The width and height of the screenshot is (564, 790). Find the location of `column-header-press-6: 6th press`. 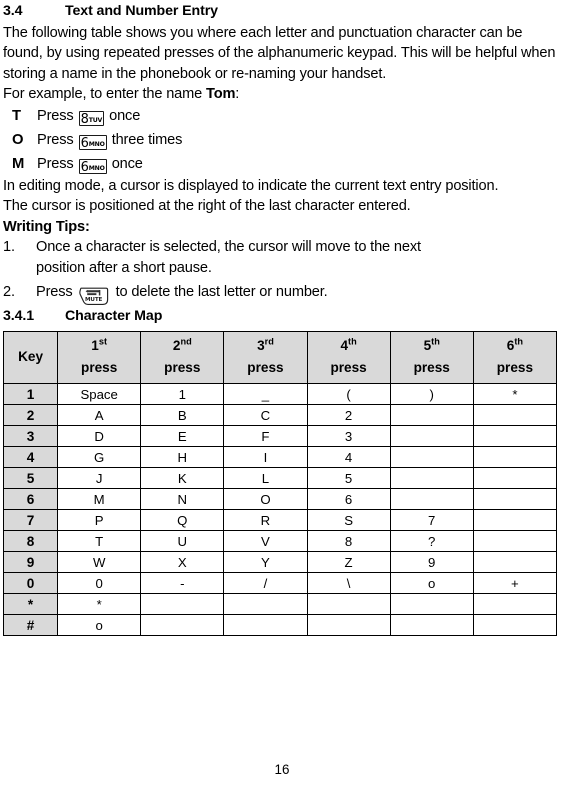

column-header-press-6: 6th press is located at coordinates (515, 358).